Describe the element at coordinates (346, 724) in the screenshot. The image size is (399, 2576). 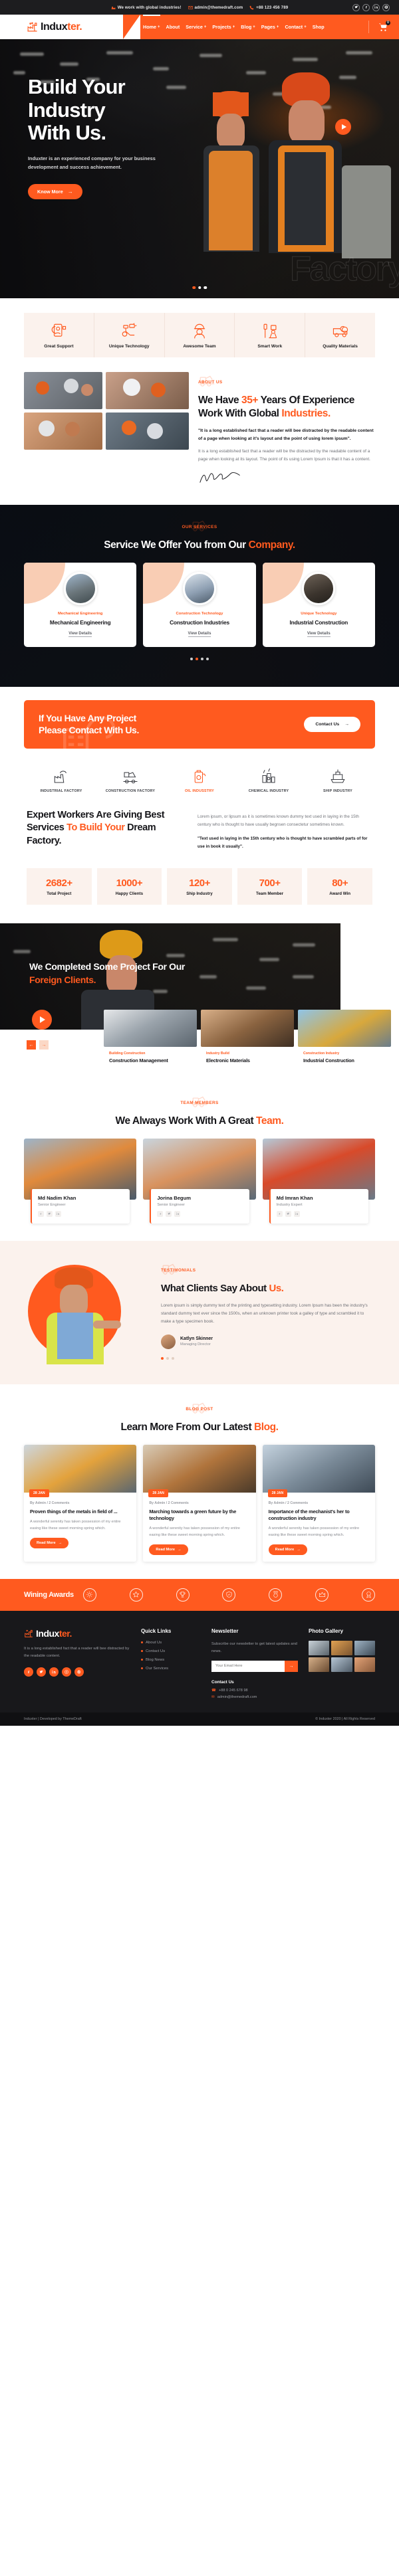
I see `arrow-right-icon: →` at that location.